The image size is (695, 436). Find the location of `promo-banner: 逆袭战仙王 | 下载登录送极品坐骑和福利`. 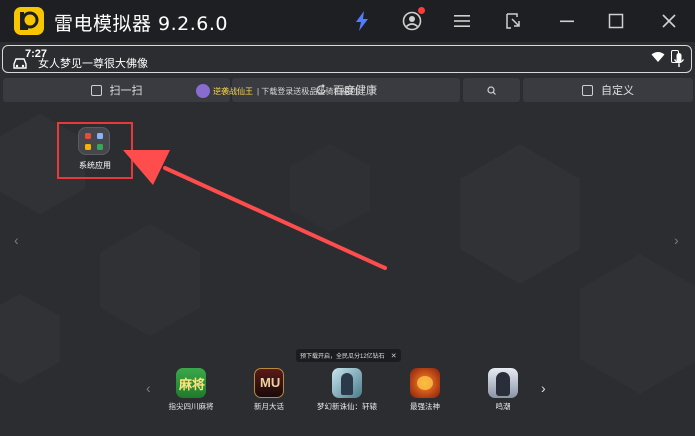

promo-banner: 逆袭战仙王 | 下载登录送极品坐骑和福利 is located at coordinates (276, 91).